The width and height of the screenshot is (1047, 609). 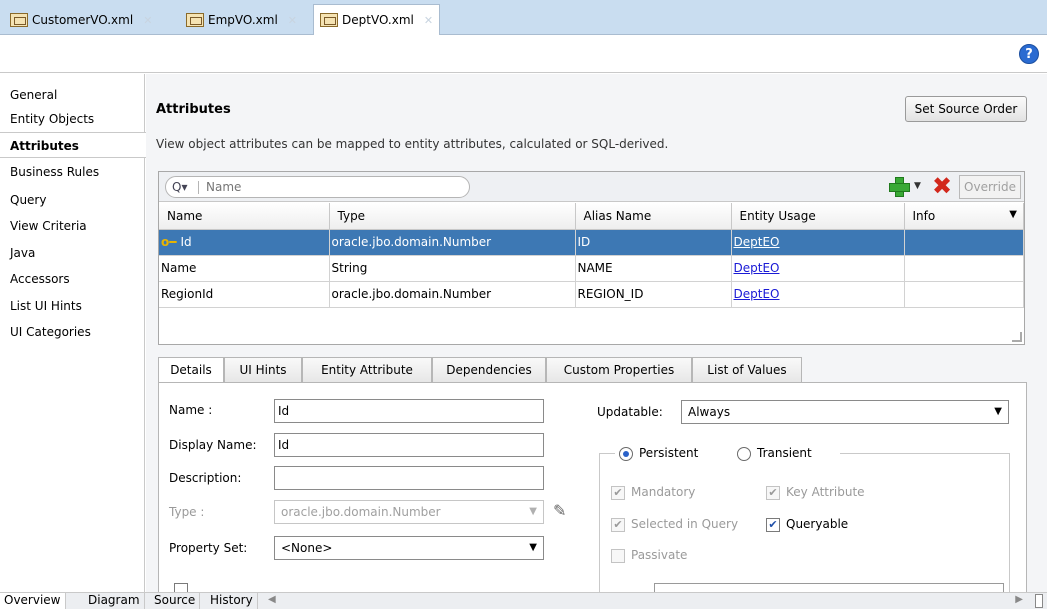 I want to click on cell-type: String, so click(x=452, y=268).